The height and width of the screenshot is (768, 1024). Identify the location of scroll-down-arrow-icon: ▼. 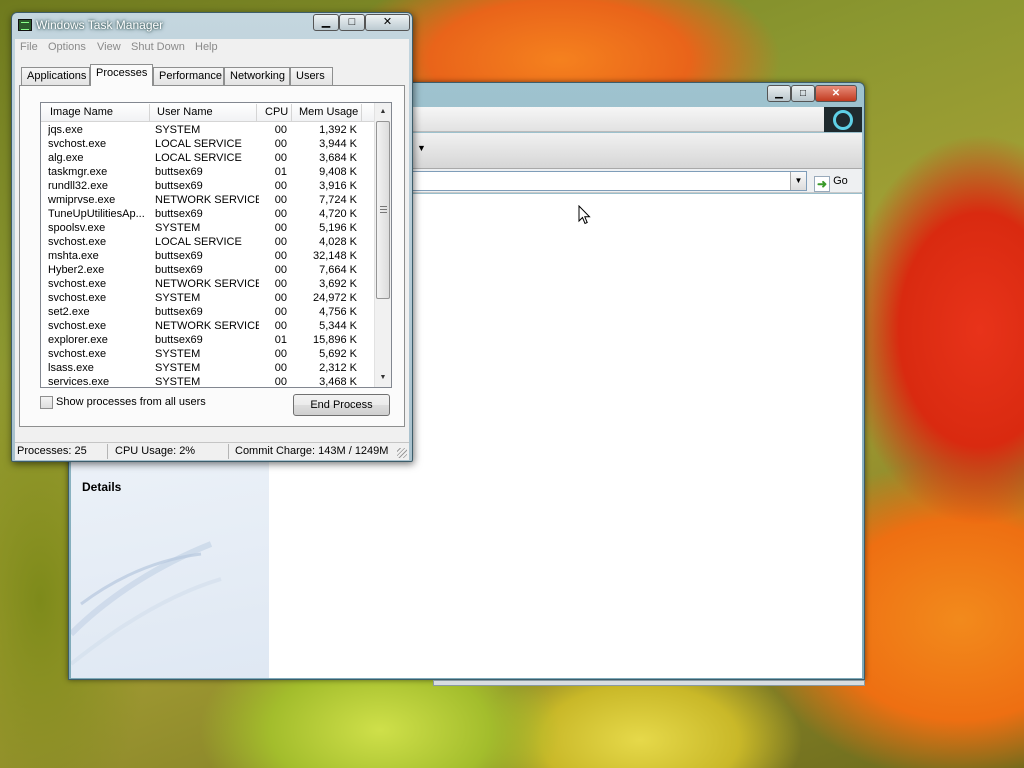
(383, 378).